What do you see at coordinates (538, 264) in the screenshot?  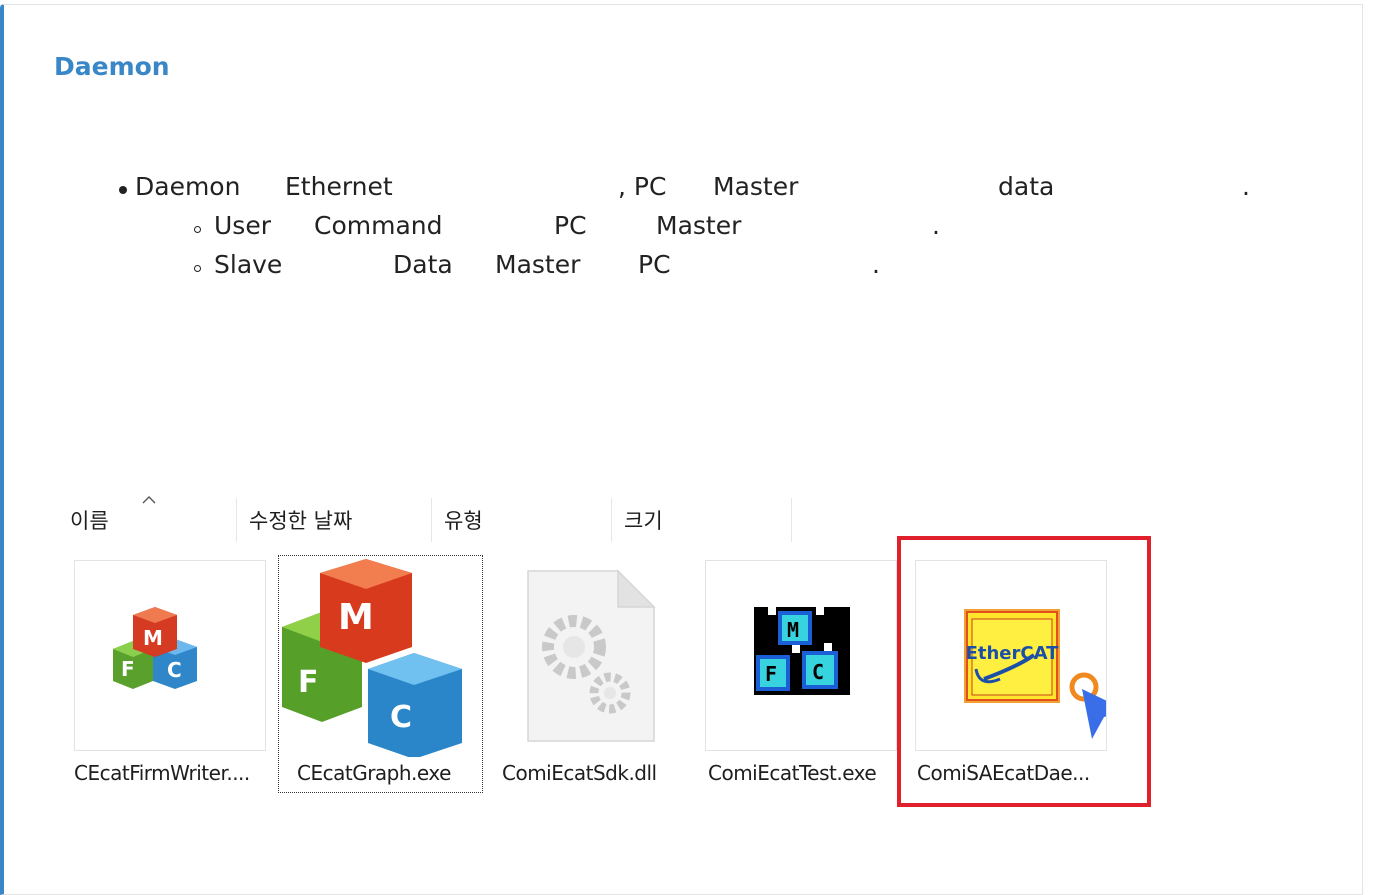 I see `bullet-3-word: Master` at bounding box center [538, 264].